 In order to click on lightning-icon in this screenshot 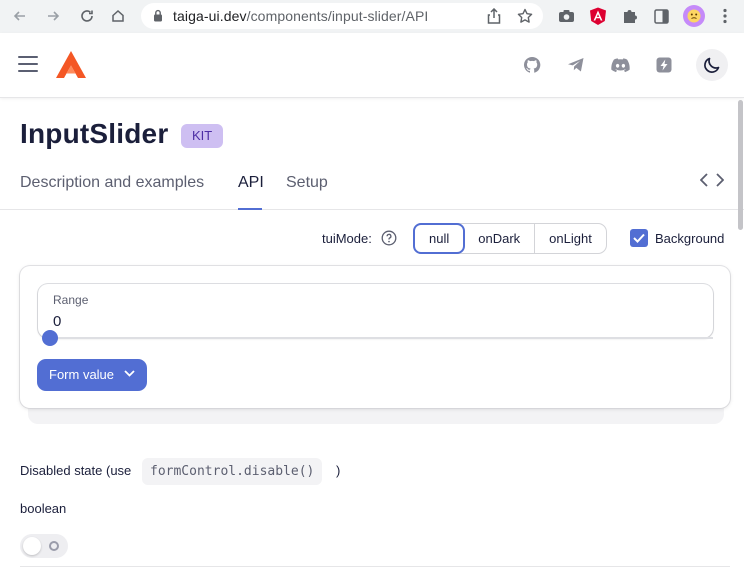, I will do `click(664, 65)`.